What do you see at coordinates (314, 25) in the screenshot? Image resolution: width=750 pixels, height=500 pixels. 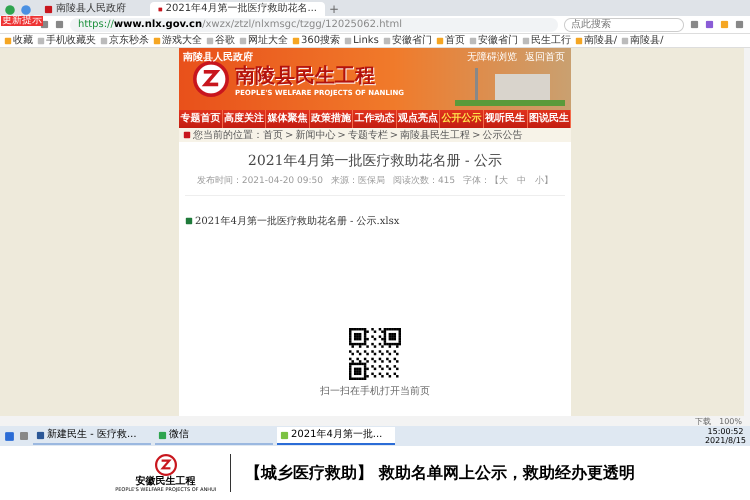 I see `address-field: https://www.nlx.gov.cn/xwzx/ztzl/nlxmsgc/tzgg/12025062.html` at bounding box center [314, 25].